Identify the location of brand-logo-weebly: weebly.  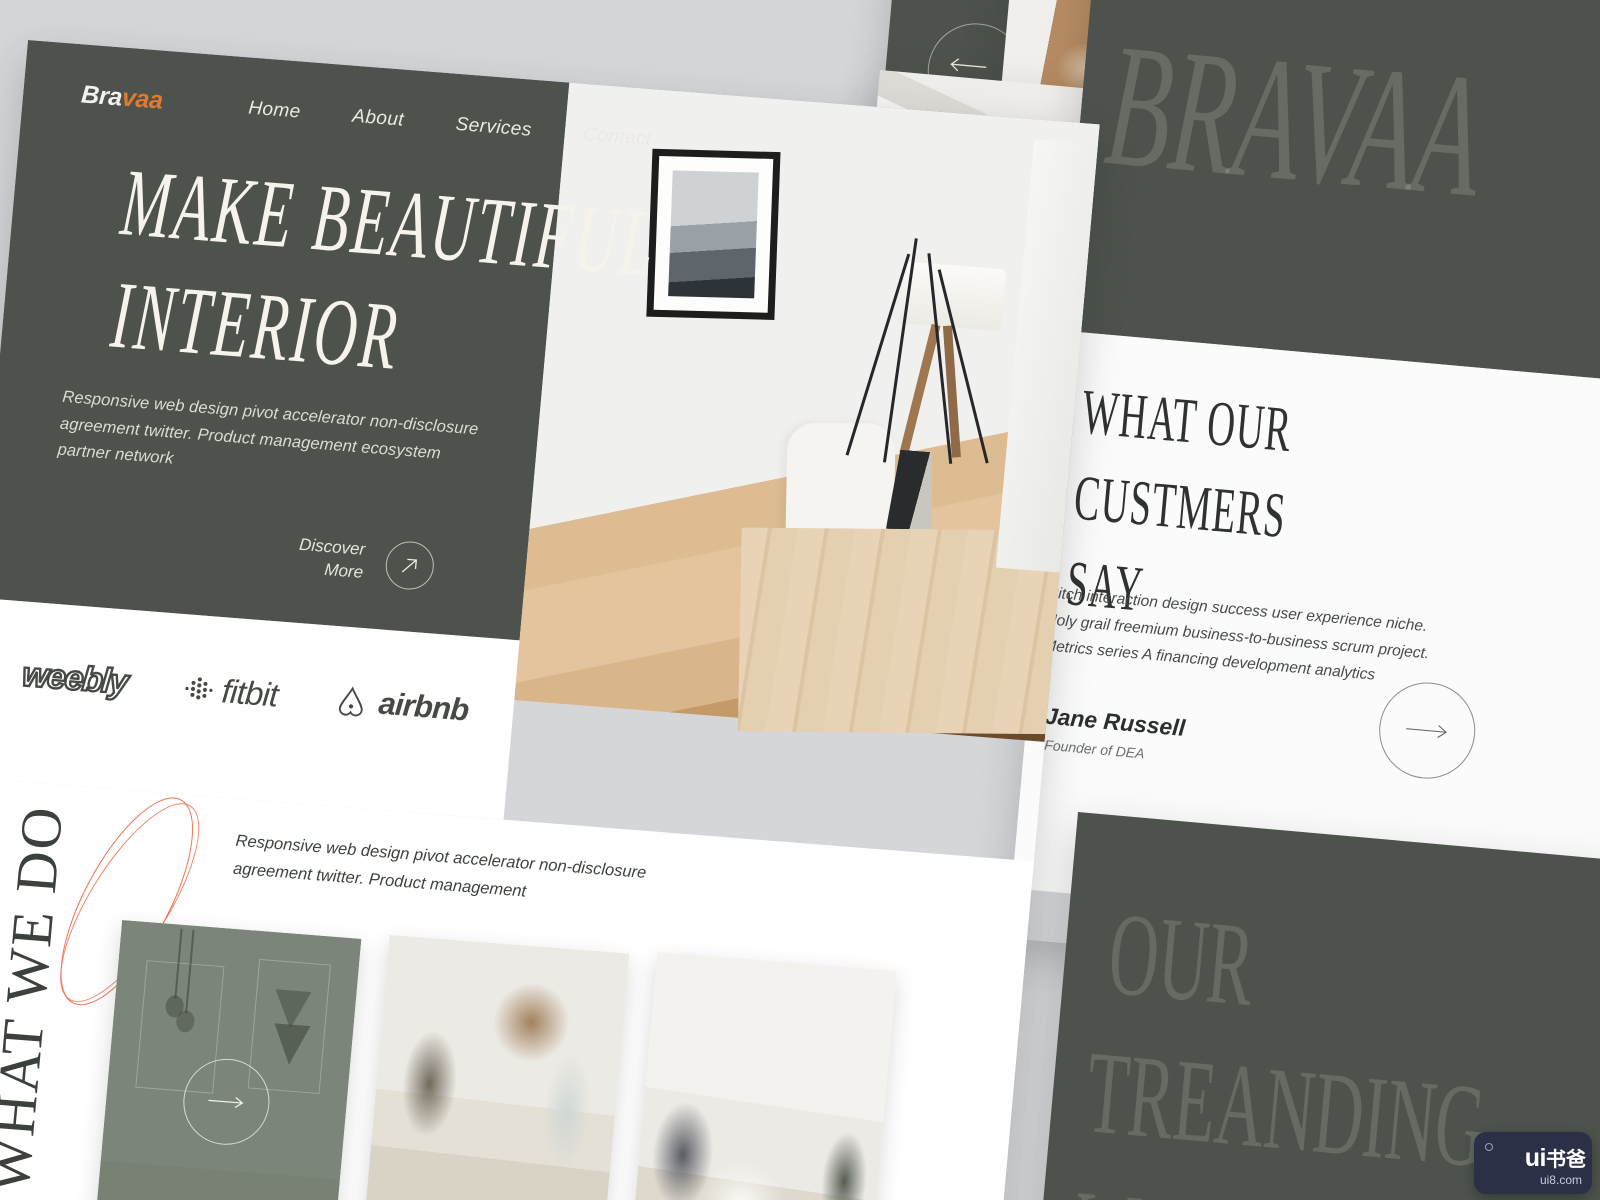
(74, 678).